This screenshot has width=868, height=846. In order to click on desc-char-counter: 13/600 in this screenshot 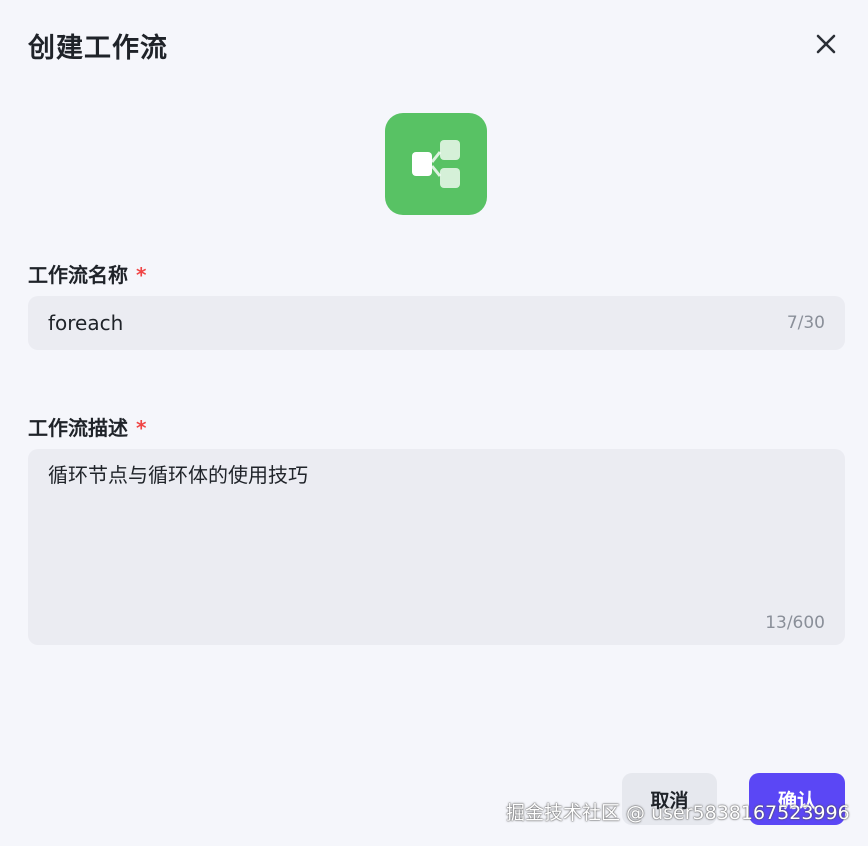, I will do `click(795, 623)`.